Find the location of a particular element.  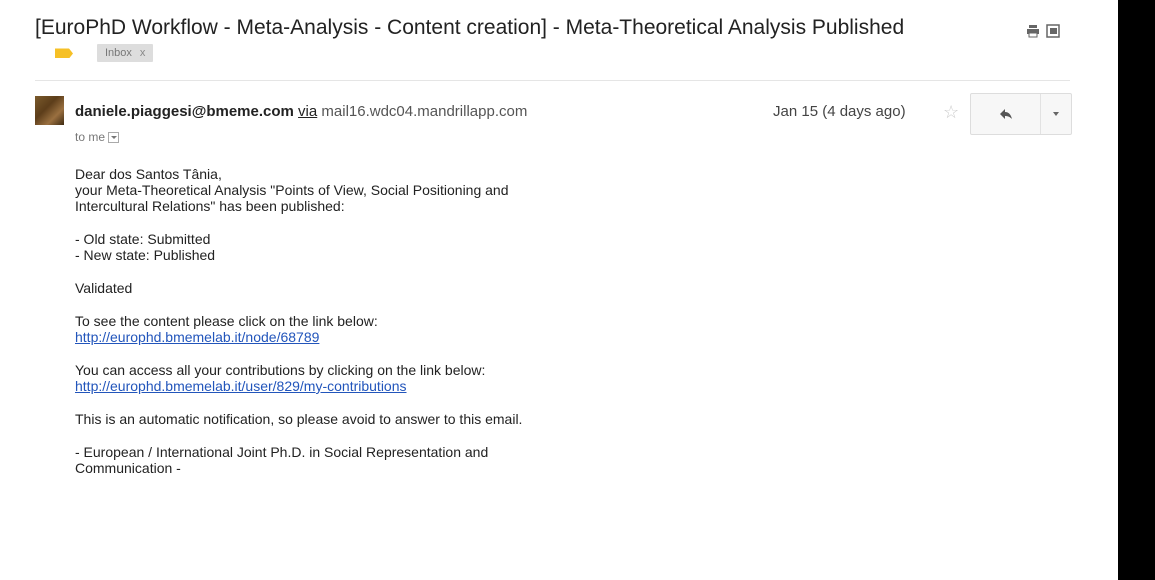

star-icon: ☆ is located at coordinates (951, 112).